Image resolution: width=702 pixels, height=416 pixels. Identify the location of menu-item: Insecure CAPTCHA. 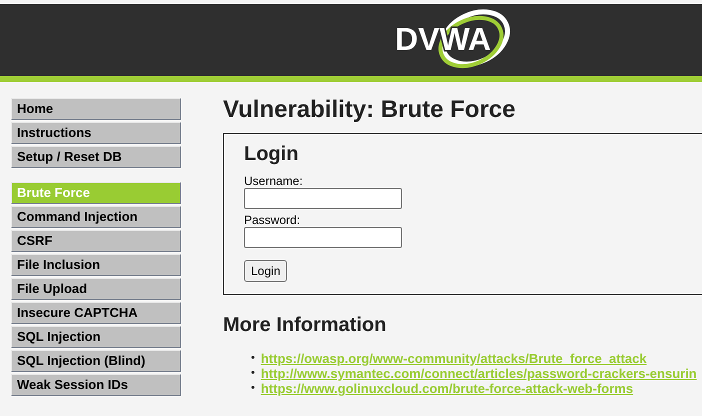
(96, 313).